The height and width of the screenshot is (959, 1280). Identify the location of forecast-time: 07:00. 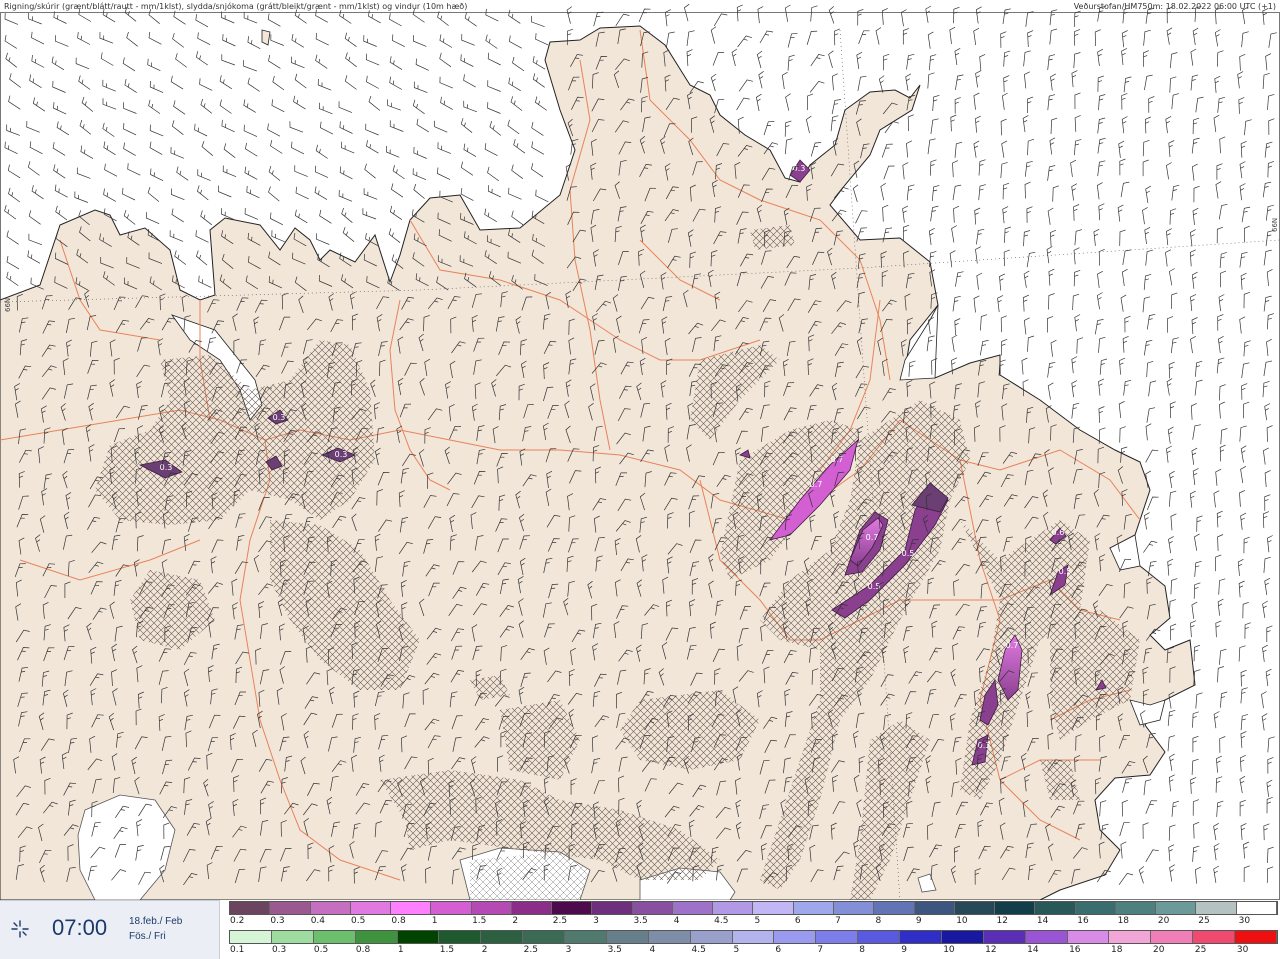
(80, 927).